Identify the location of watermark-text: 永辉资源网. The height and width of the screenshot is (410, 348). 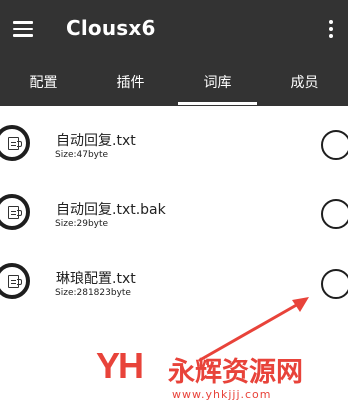
(235, 372).